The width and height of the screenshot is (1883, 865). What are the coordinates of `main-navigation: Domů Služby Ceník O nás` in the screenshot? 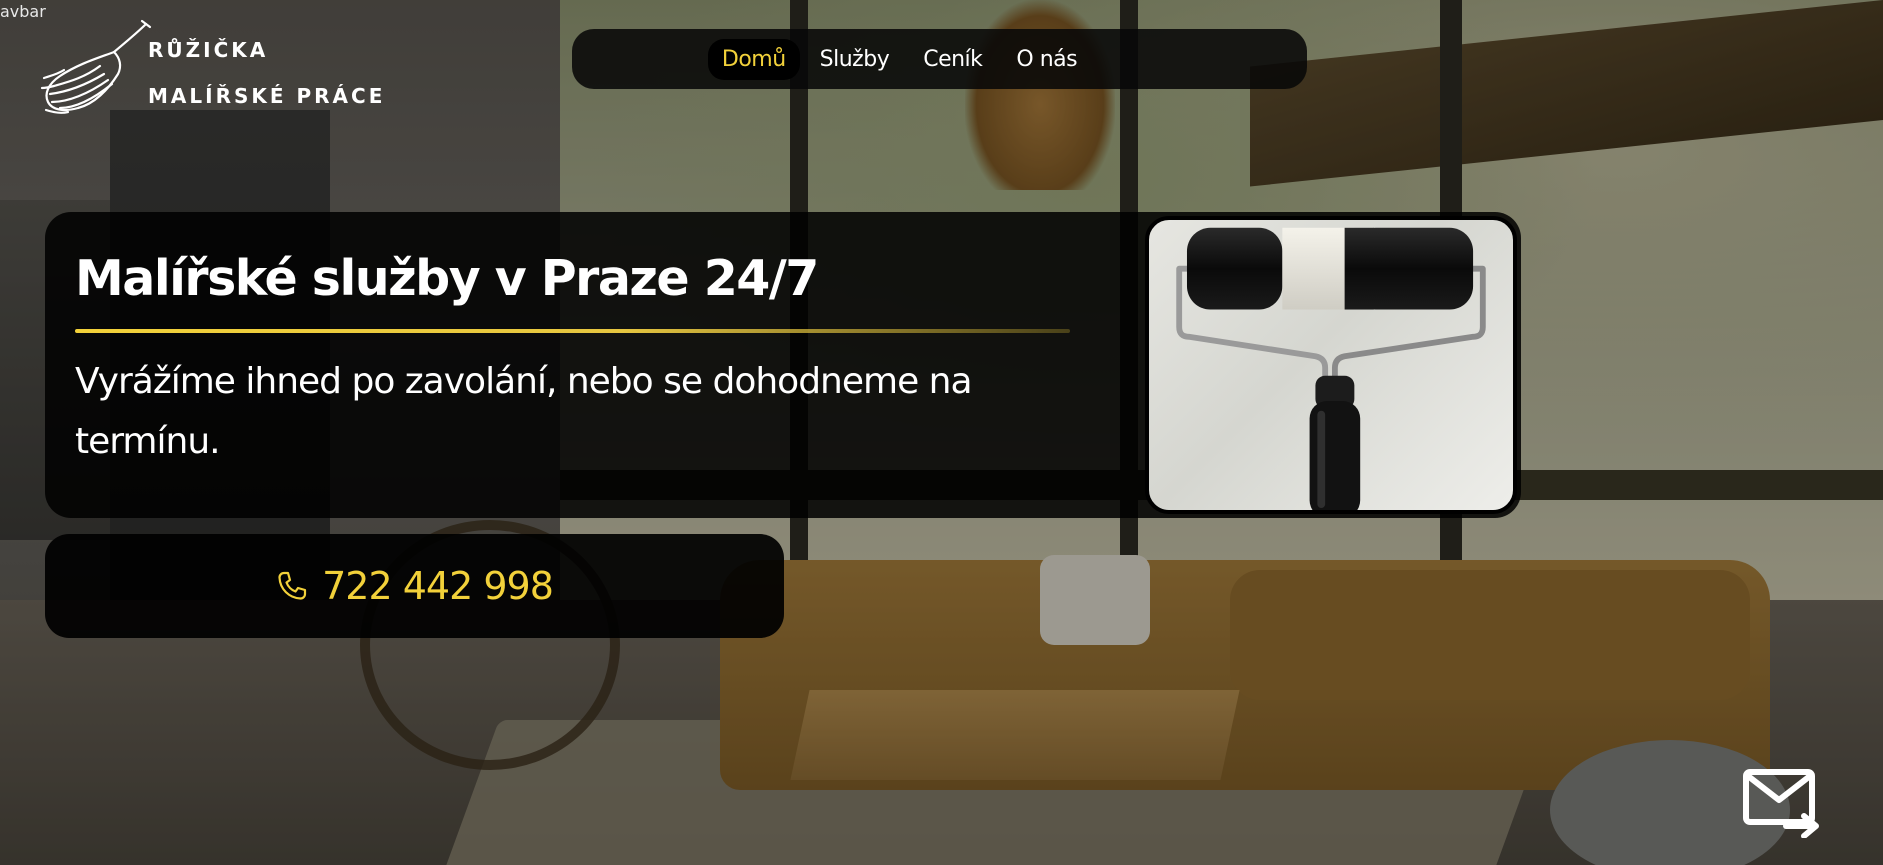 It's located at (939, 59).